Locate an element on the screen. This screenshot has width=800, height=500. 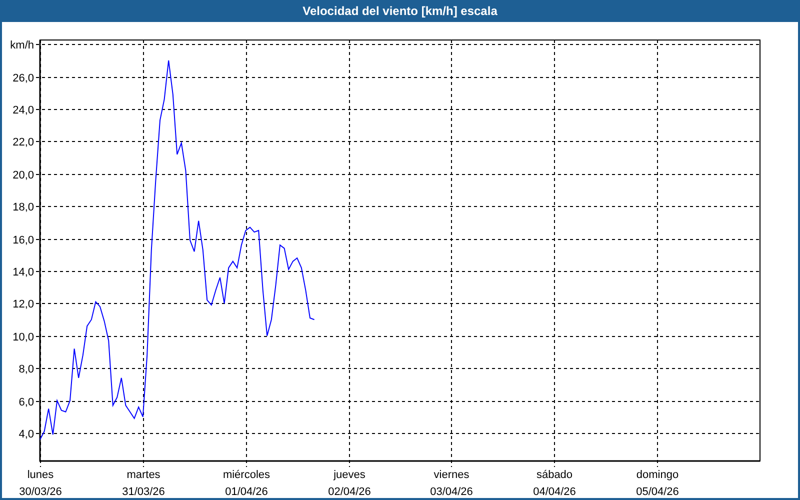
day-label: sábado is located at coordinates (554, 475).